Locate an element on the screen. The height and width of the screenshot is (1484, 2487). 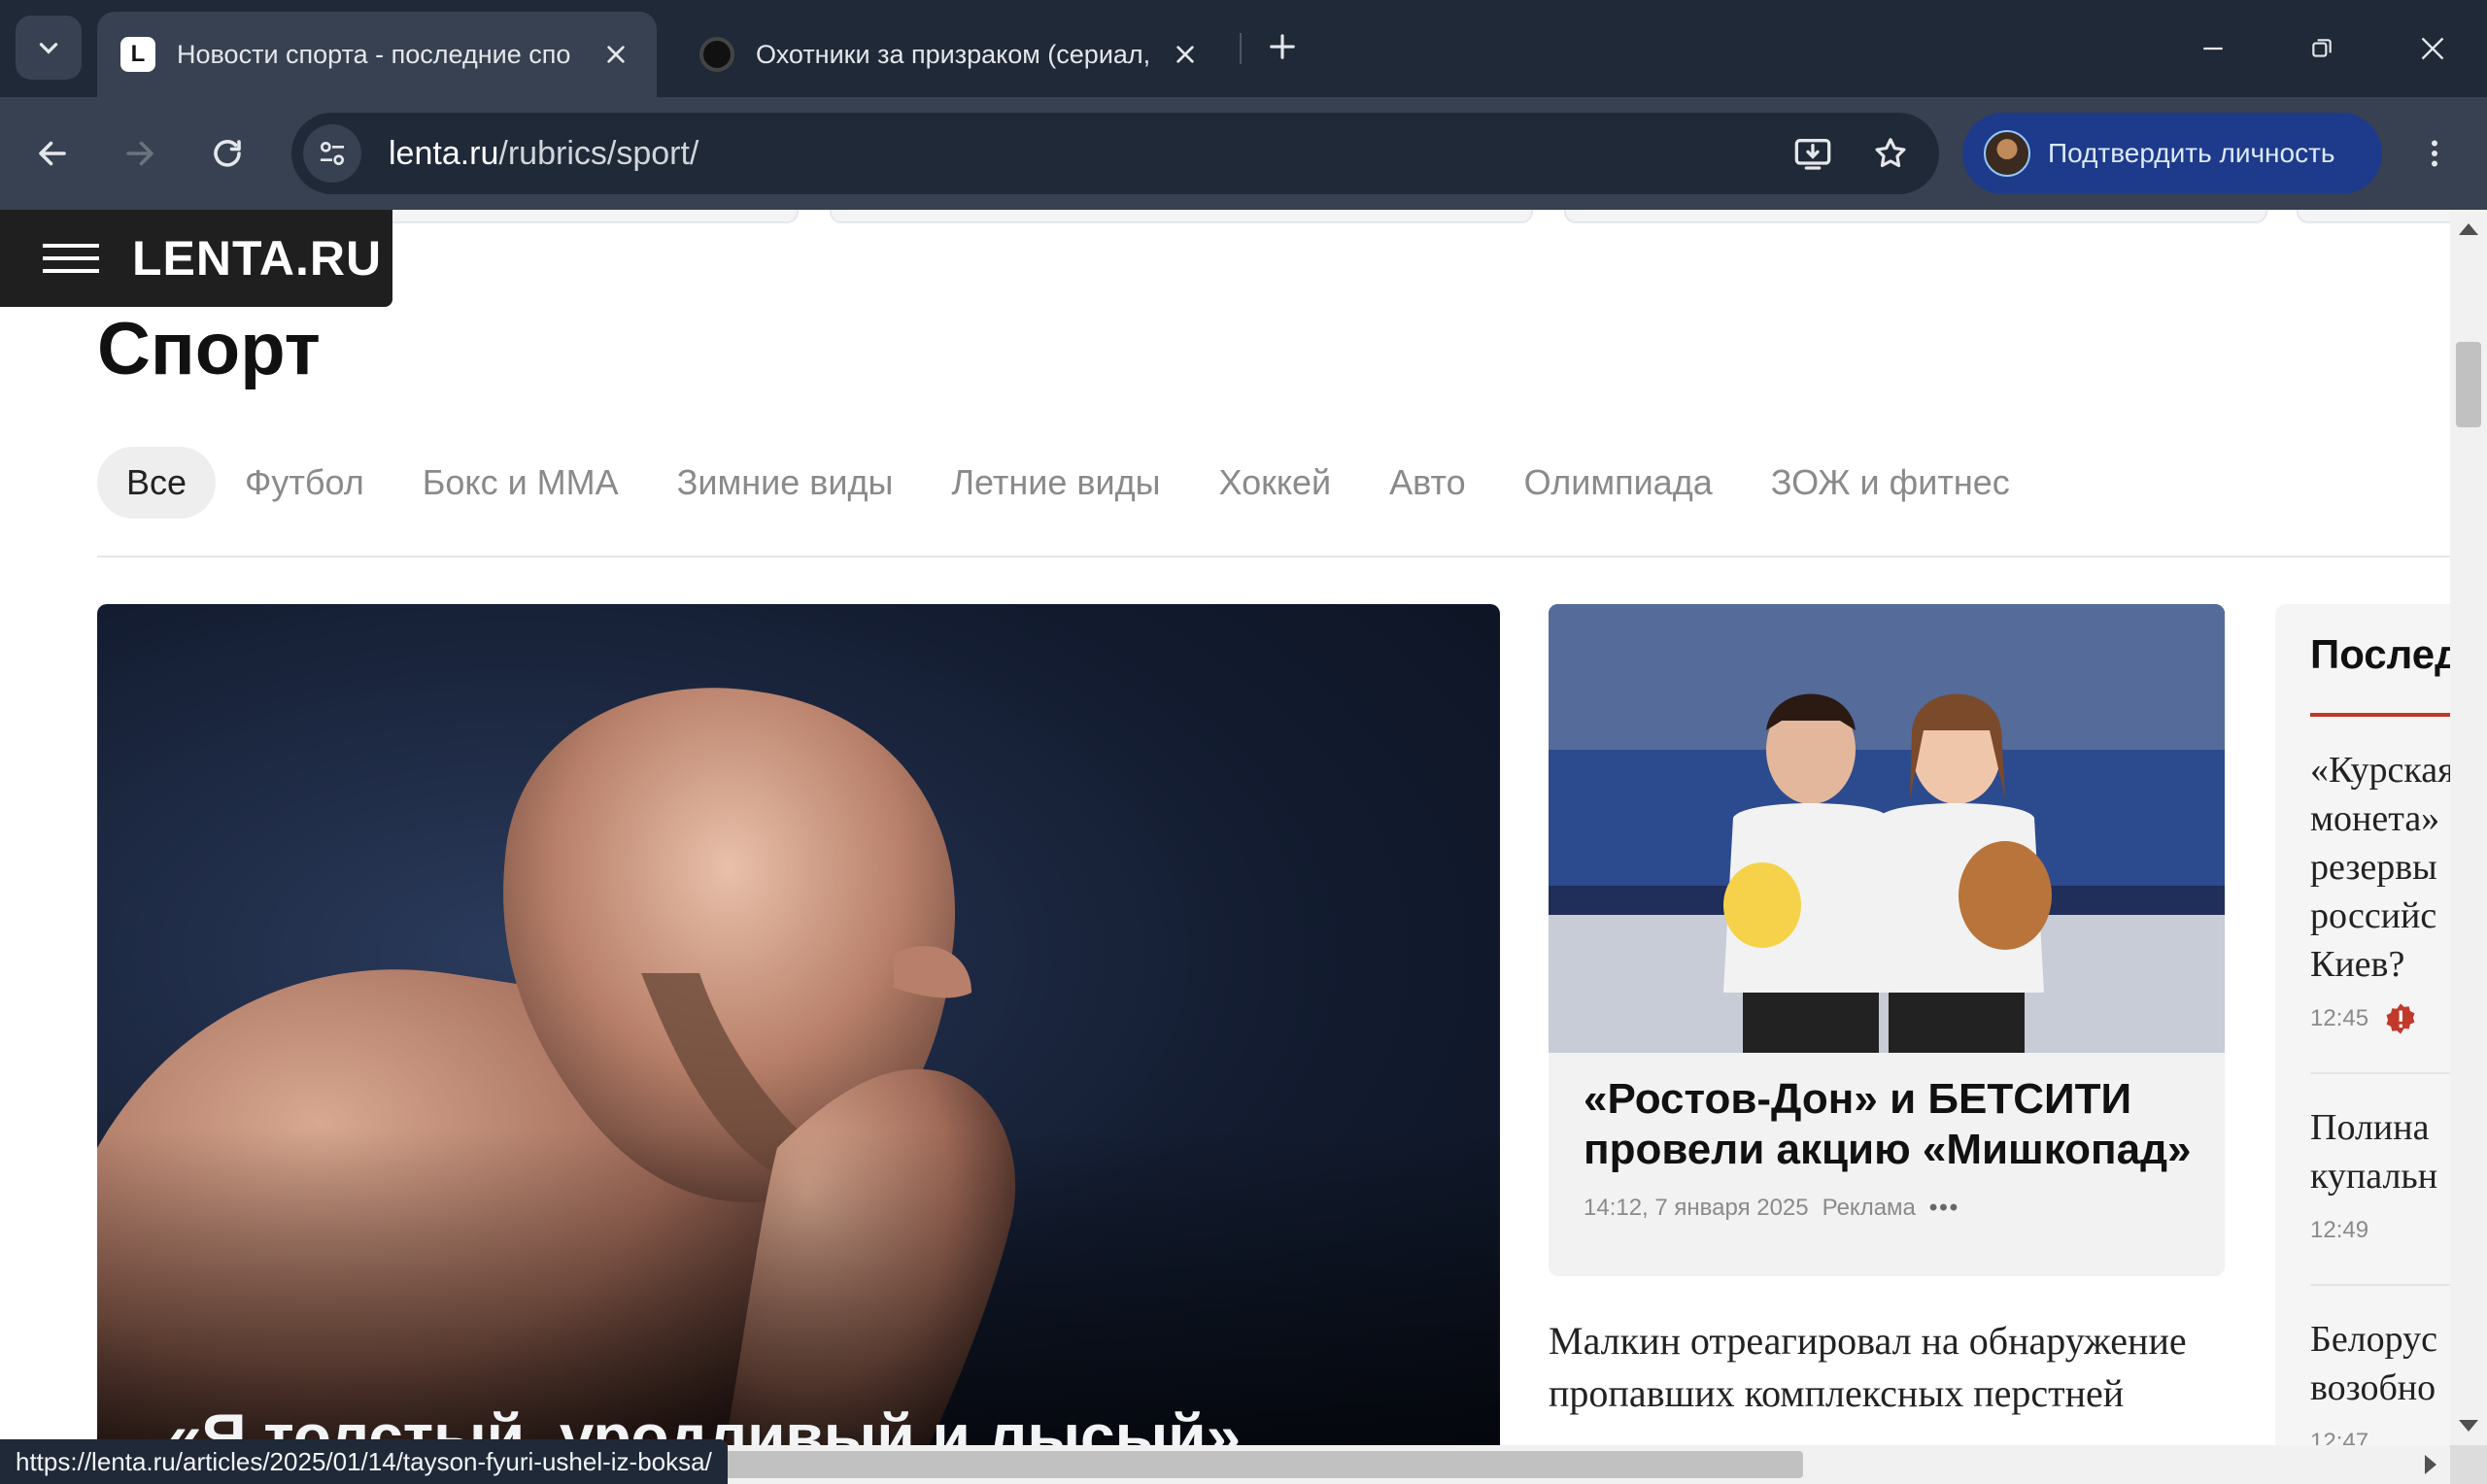
minimize-button is located at coordinates (2213, 48).